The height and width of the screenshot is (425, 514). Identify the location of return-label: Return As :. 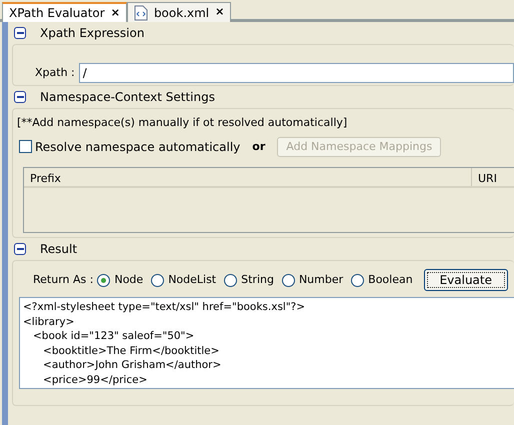
(63, 280).